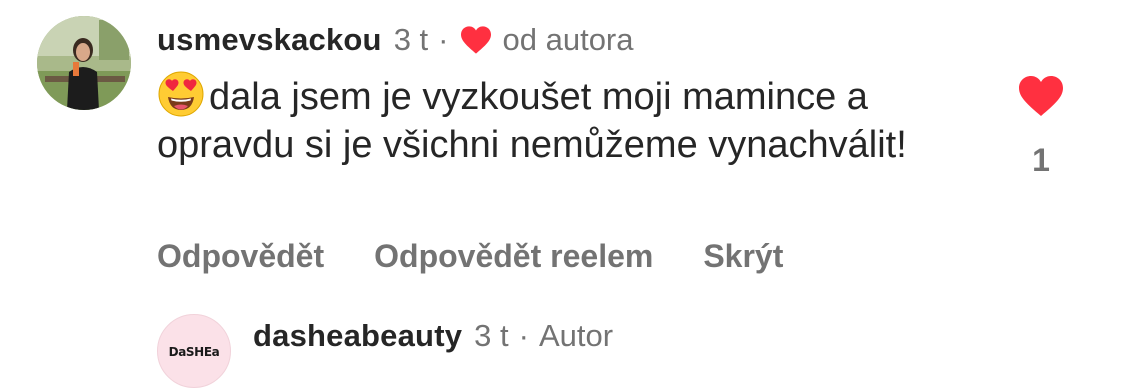  What do you see at coordinates (357, 336) in the screenshot?
I see `reply-username: dasheabeauty` at bounding box center [357, 336].